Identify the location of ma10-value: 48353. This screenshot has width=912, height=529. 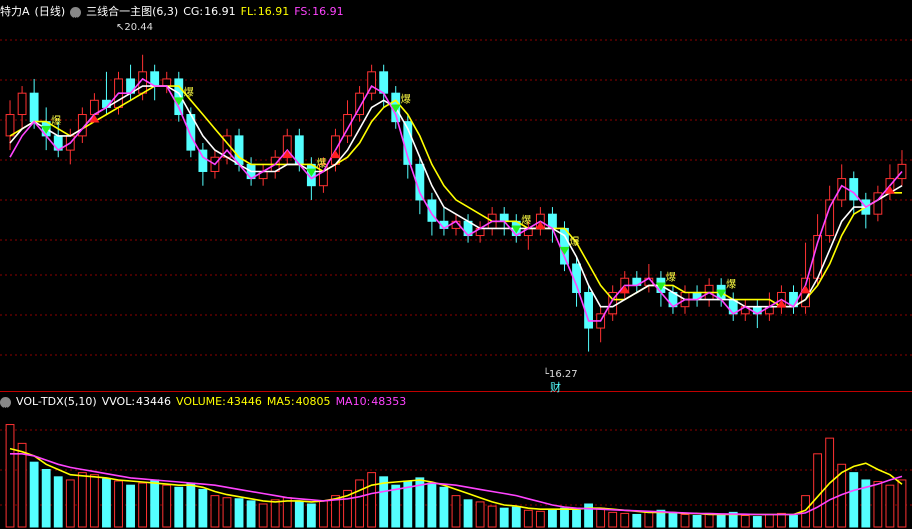
(389, 401).